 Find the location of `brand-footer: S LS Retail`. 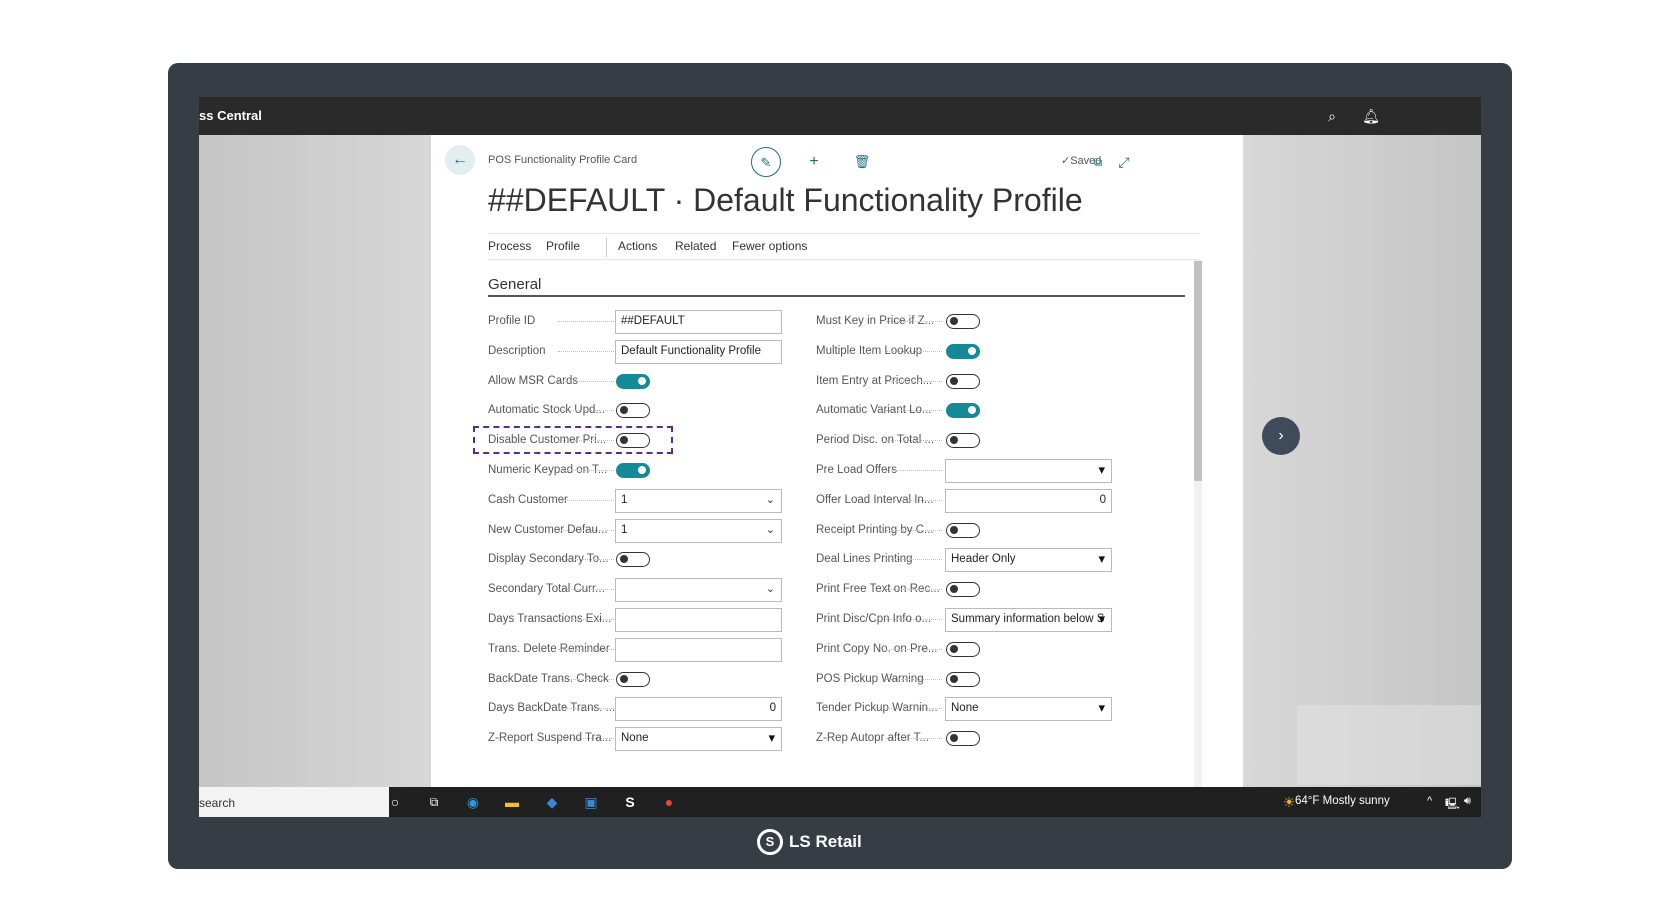

brand-footer: S LS Retail is located at coordinates (809, 842).